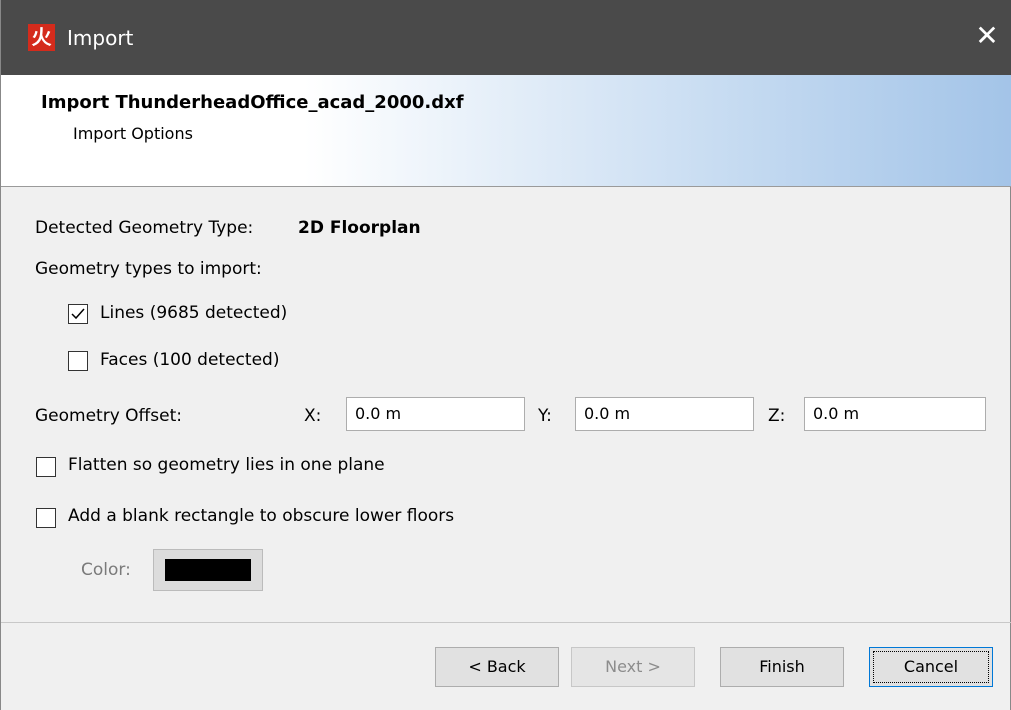 The height and width of the screenshot is (710, 1011). Describe the element at coordinates (252, 102) in the screenshot. I see `wizard-title: Import ThunderheadOffice_acad_2000.dxf` at that location.